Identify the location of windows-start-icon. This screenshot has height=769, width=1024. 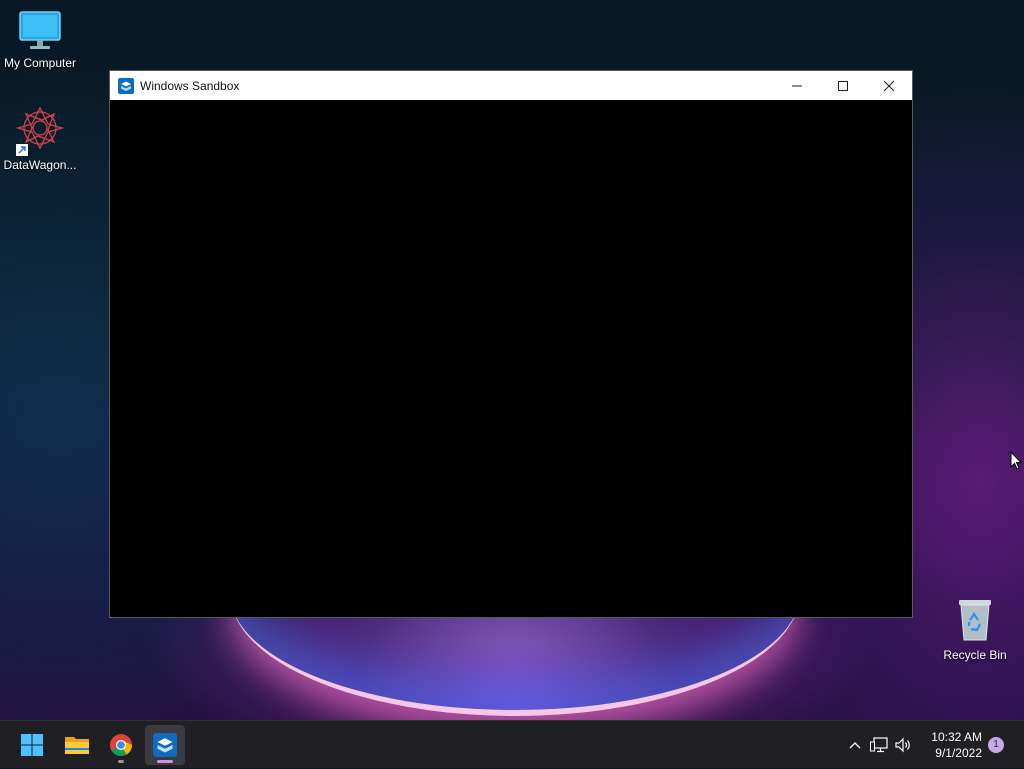
(32, 745).